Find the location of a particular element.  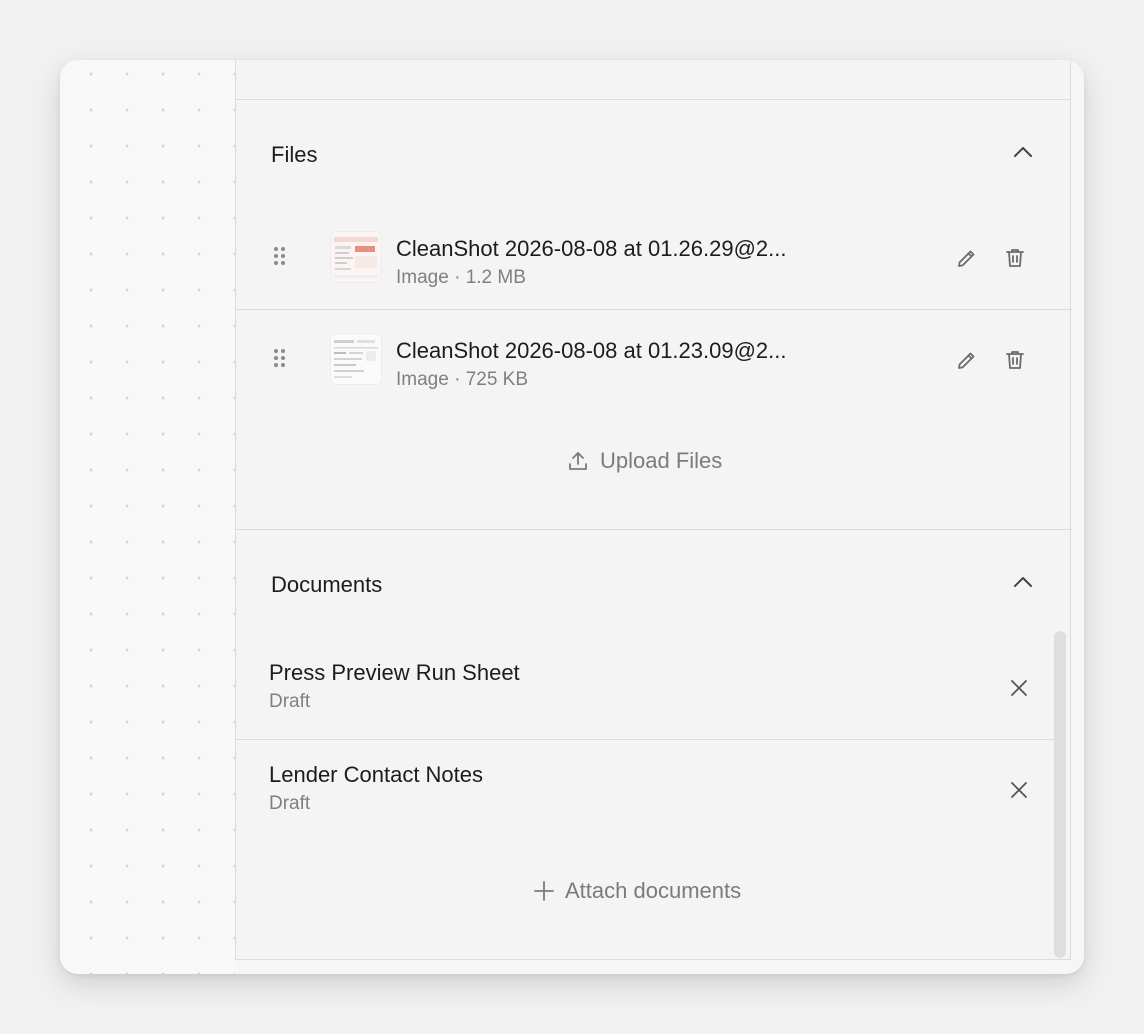

attach-documents-button: Attach documents is located at coordinates (637, 891).